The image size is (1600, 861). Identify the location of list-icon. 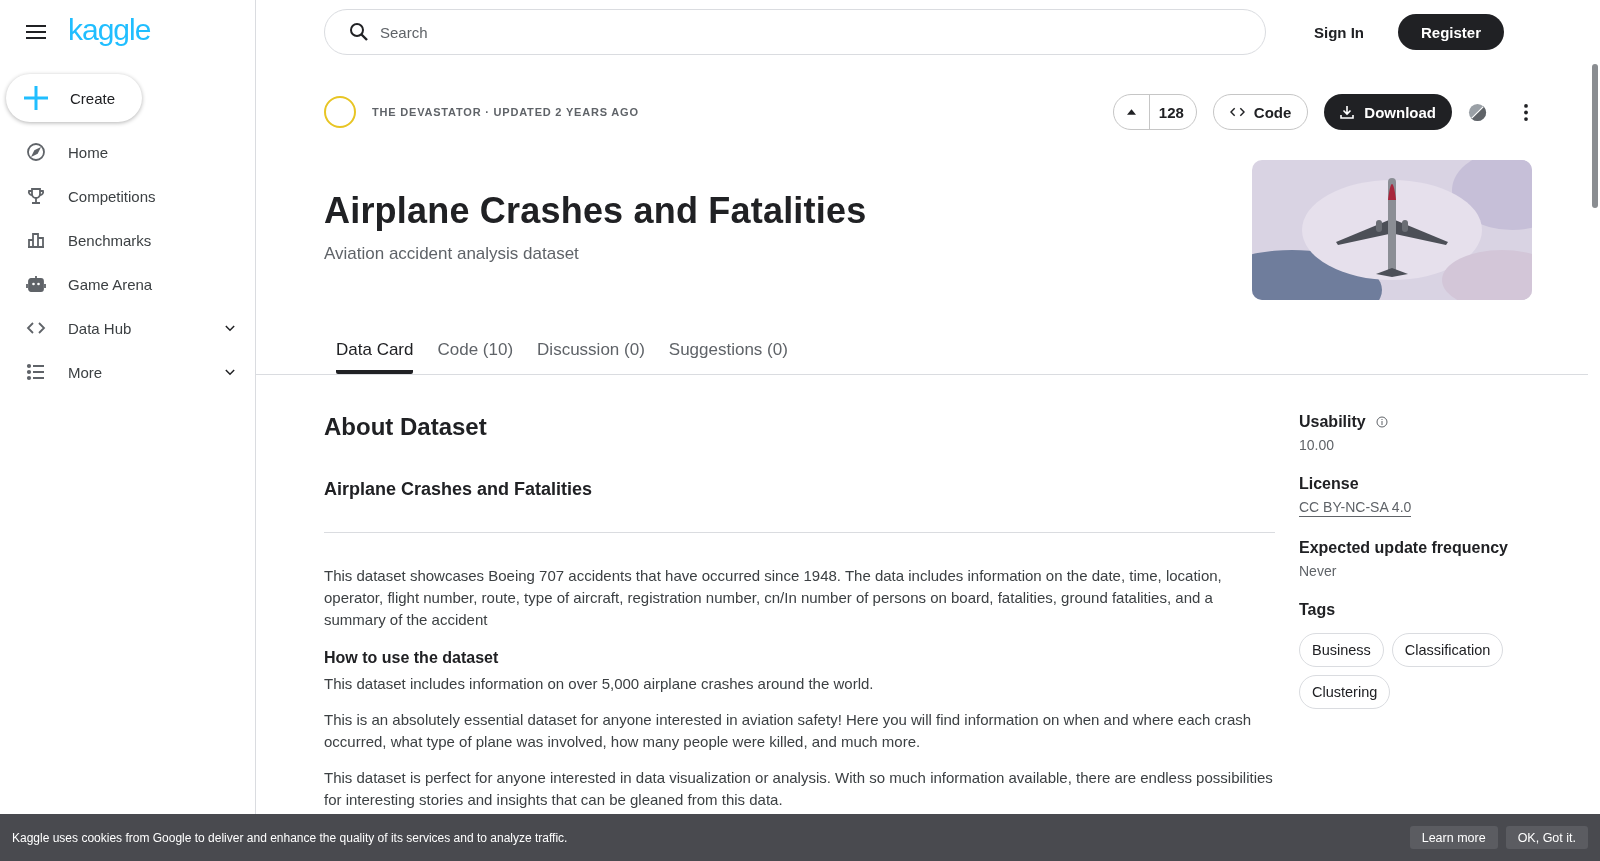
(36, 372).